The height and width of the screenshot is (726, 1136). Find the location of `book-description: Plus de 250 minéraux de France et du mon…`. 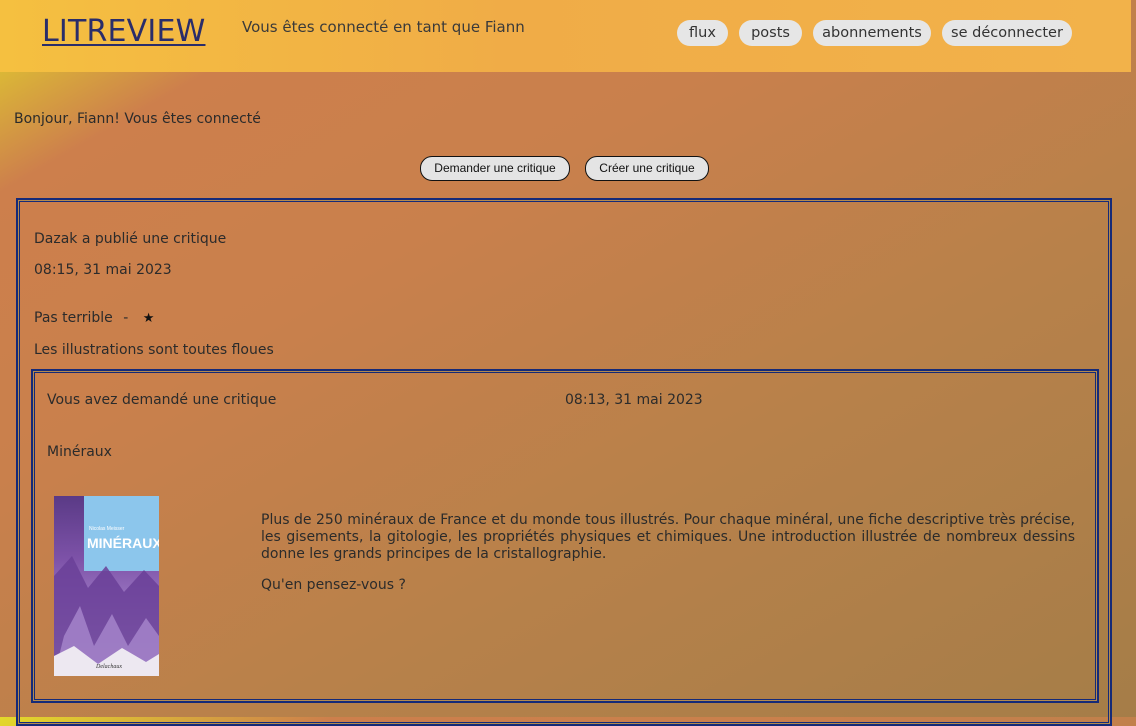

book-description: Plus de 250 minéraux de France et du mon… is located at coordinates (668, 537).